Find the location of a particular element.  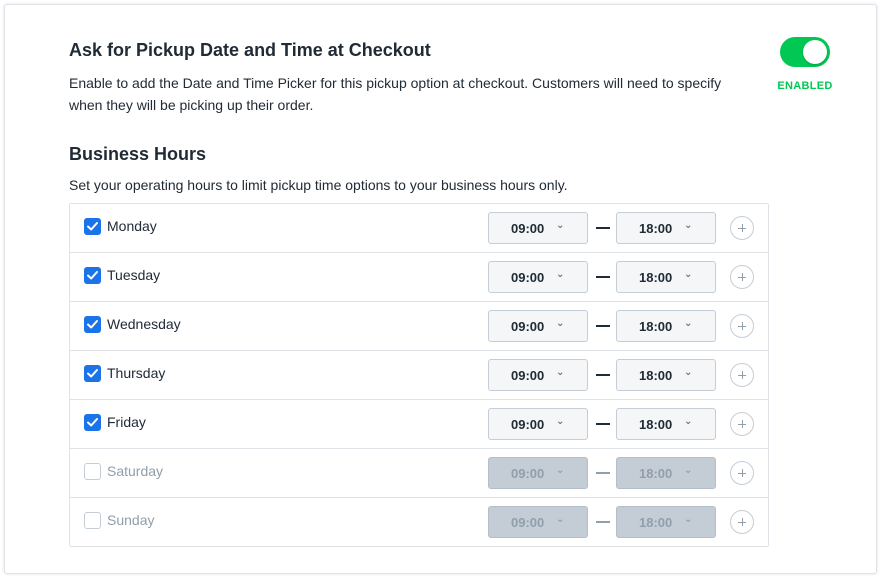

monday-close-time-select: 18:00 ⌄ is located at coordinates (666, 228).